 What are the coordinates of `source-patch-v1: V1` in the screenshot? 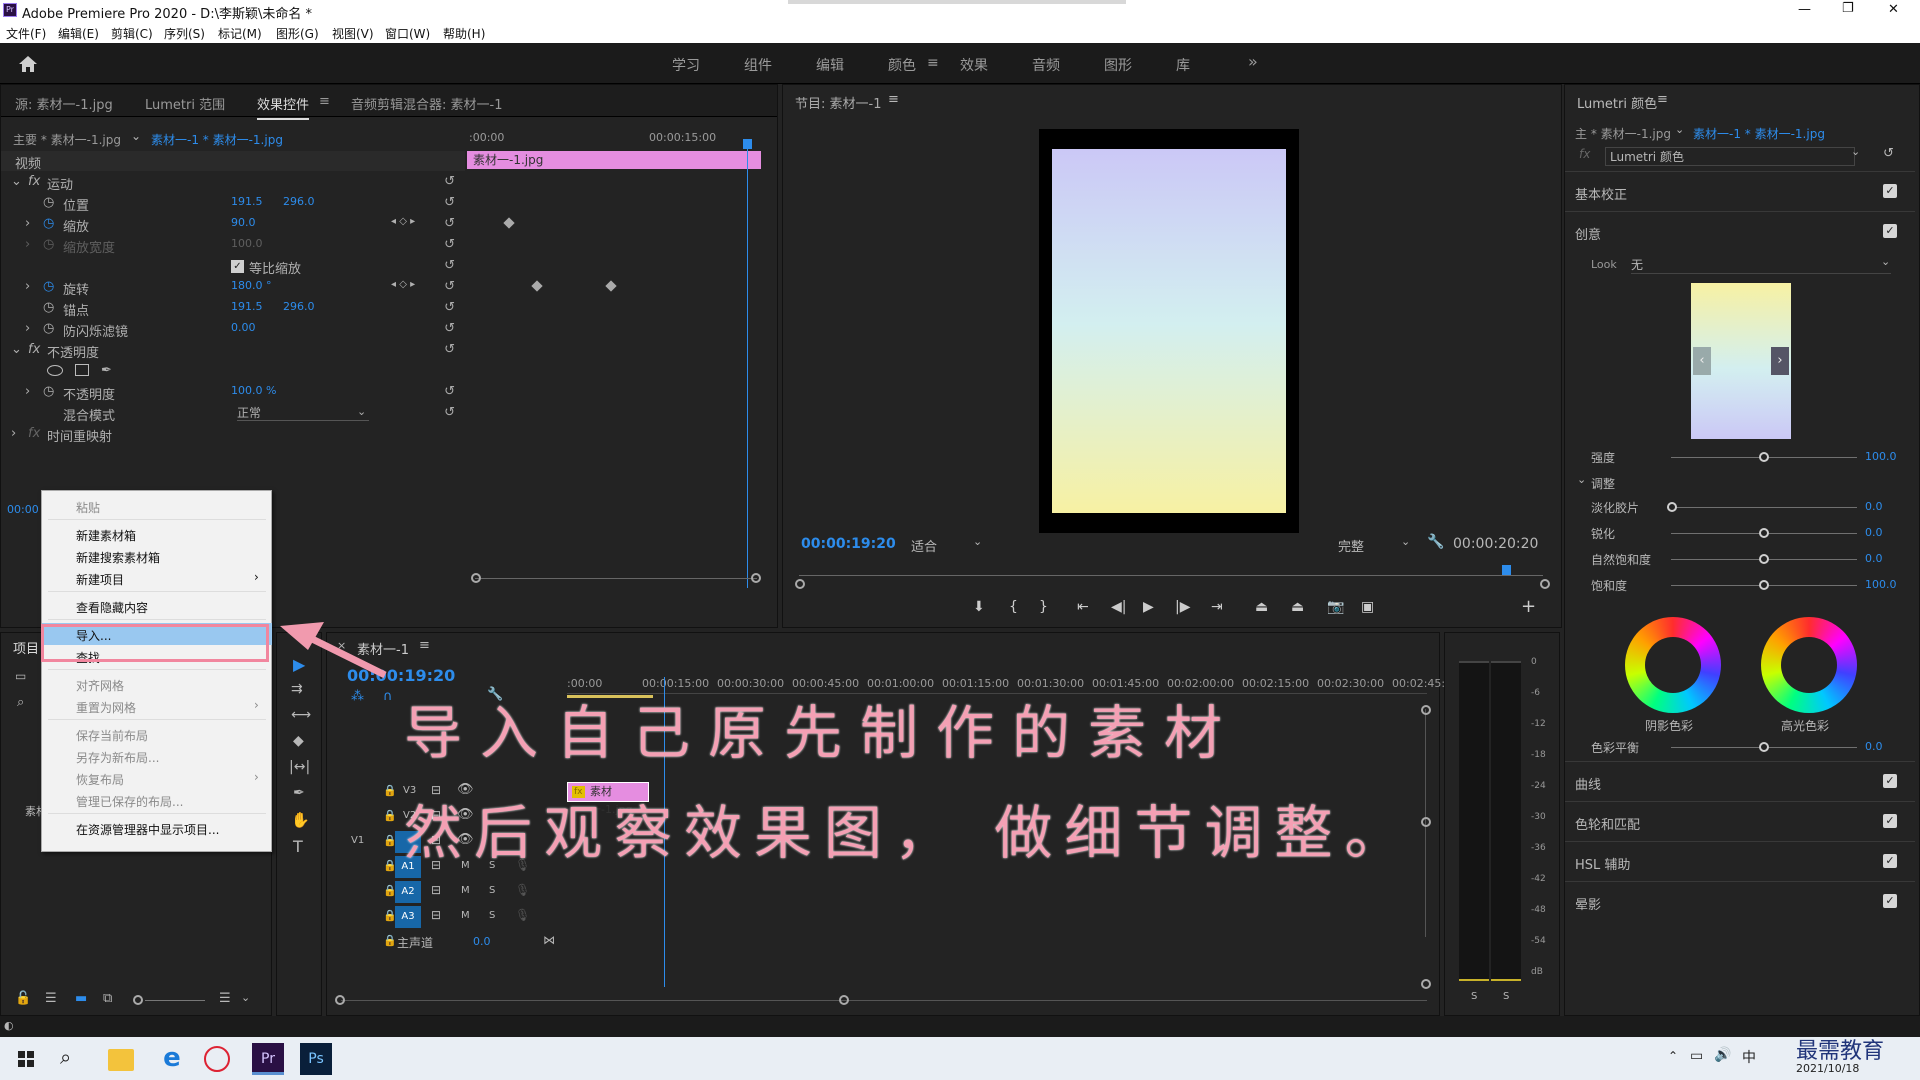 It's located at (357, 840).